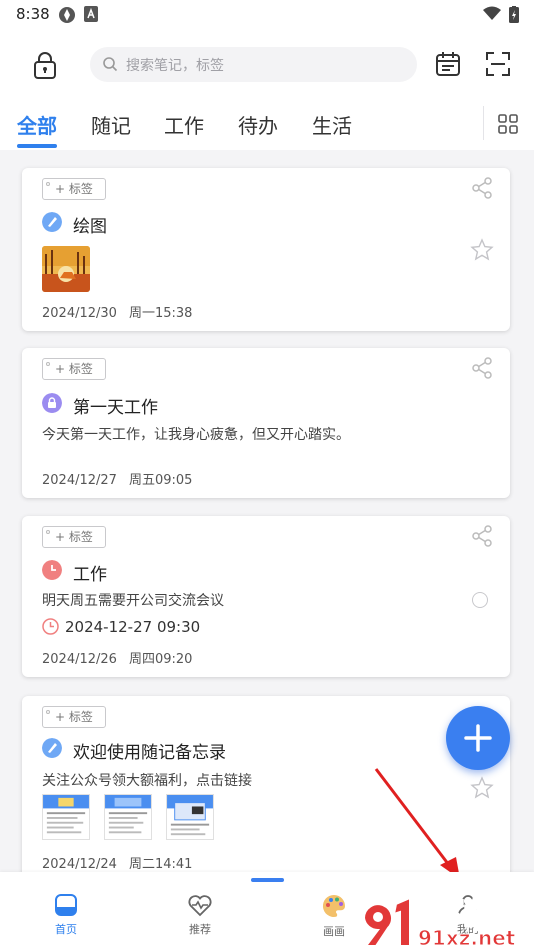 Image resolution: width=534 pixels, height=950 pixels. Describe the element at coordinates (121, 627) in the screenshot. I see `reminder-time: 2024-12-27 09:30` at that location.